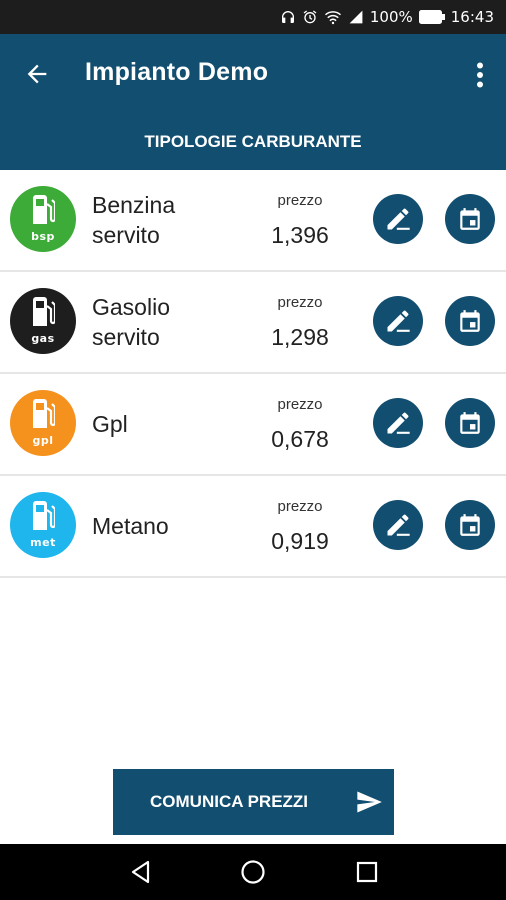 This screenshot has width=506, height=900. I want to click on comunica-prezzi-button: COMUNICA PREZZI, so click(253, 802).